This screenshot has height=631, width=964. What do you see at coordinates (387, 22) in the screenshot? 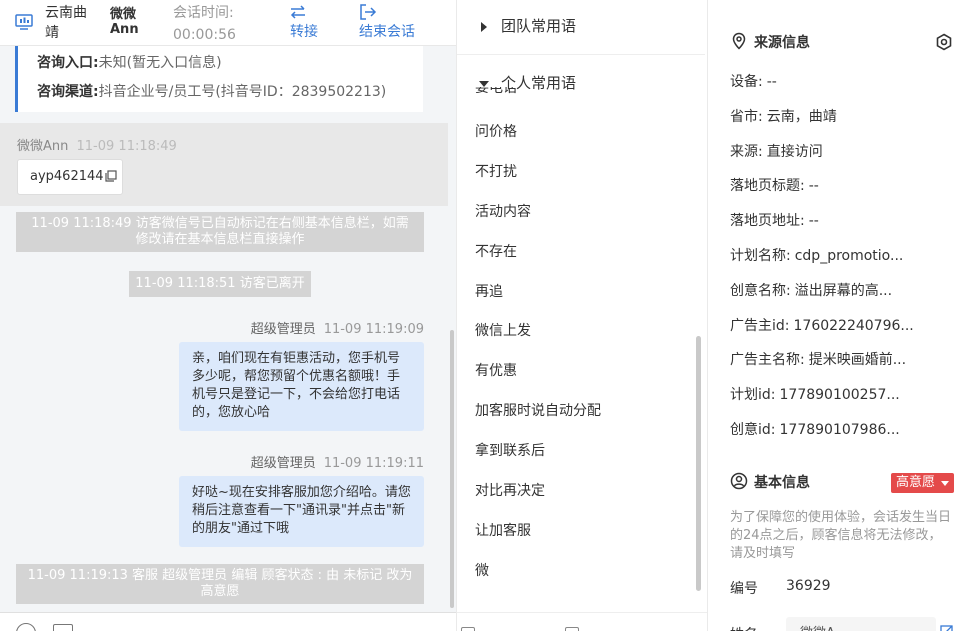
I see `end-session-button: 结束会话` at bounding box center [387, 22].